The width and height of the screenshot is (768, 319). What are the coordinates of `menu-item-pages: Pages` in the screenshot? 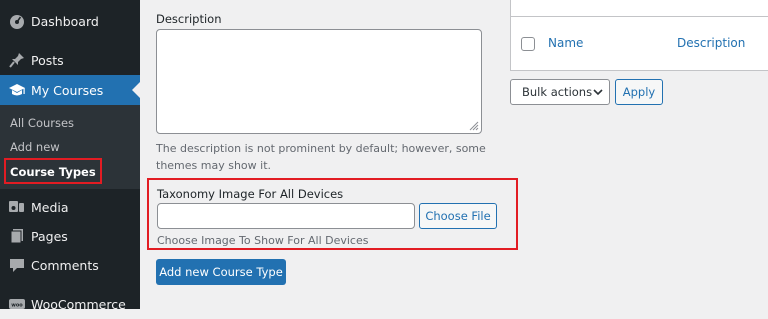 It's located at (70, 236).